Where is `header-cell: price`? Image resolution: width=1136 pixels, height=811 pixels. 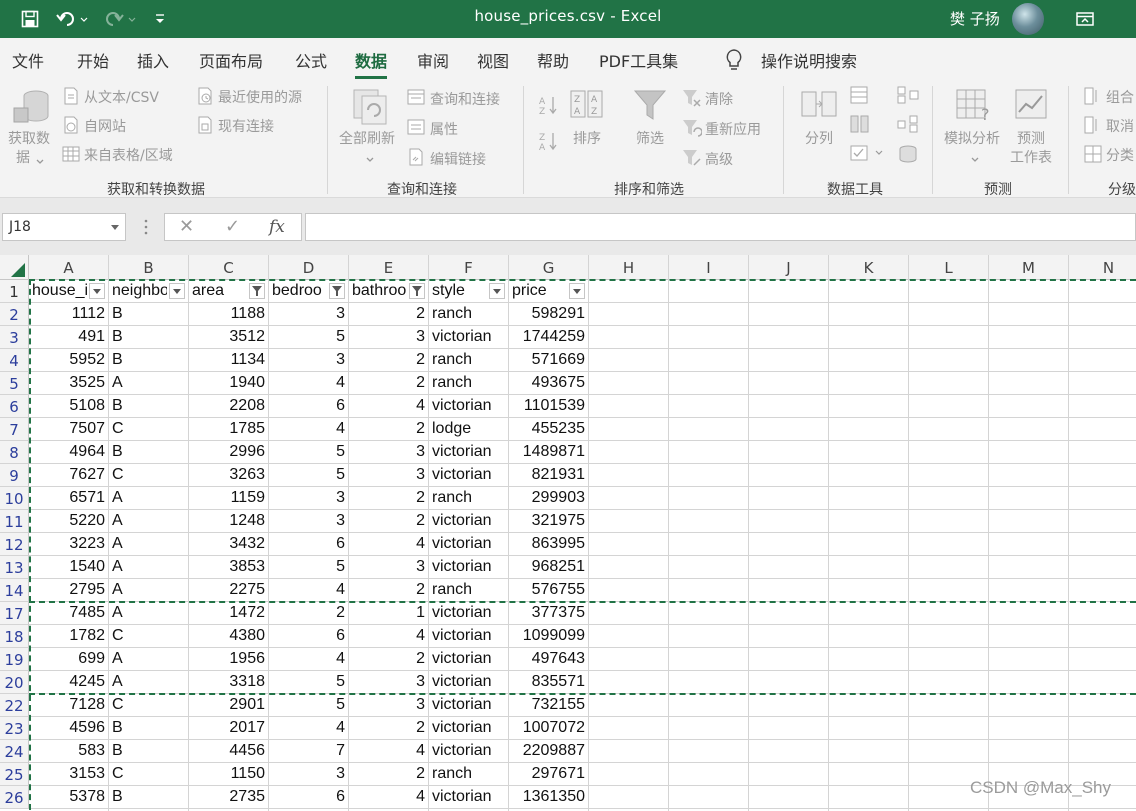
header-cell: price is located at coordinates (538, 291).